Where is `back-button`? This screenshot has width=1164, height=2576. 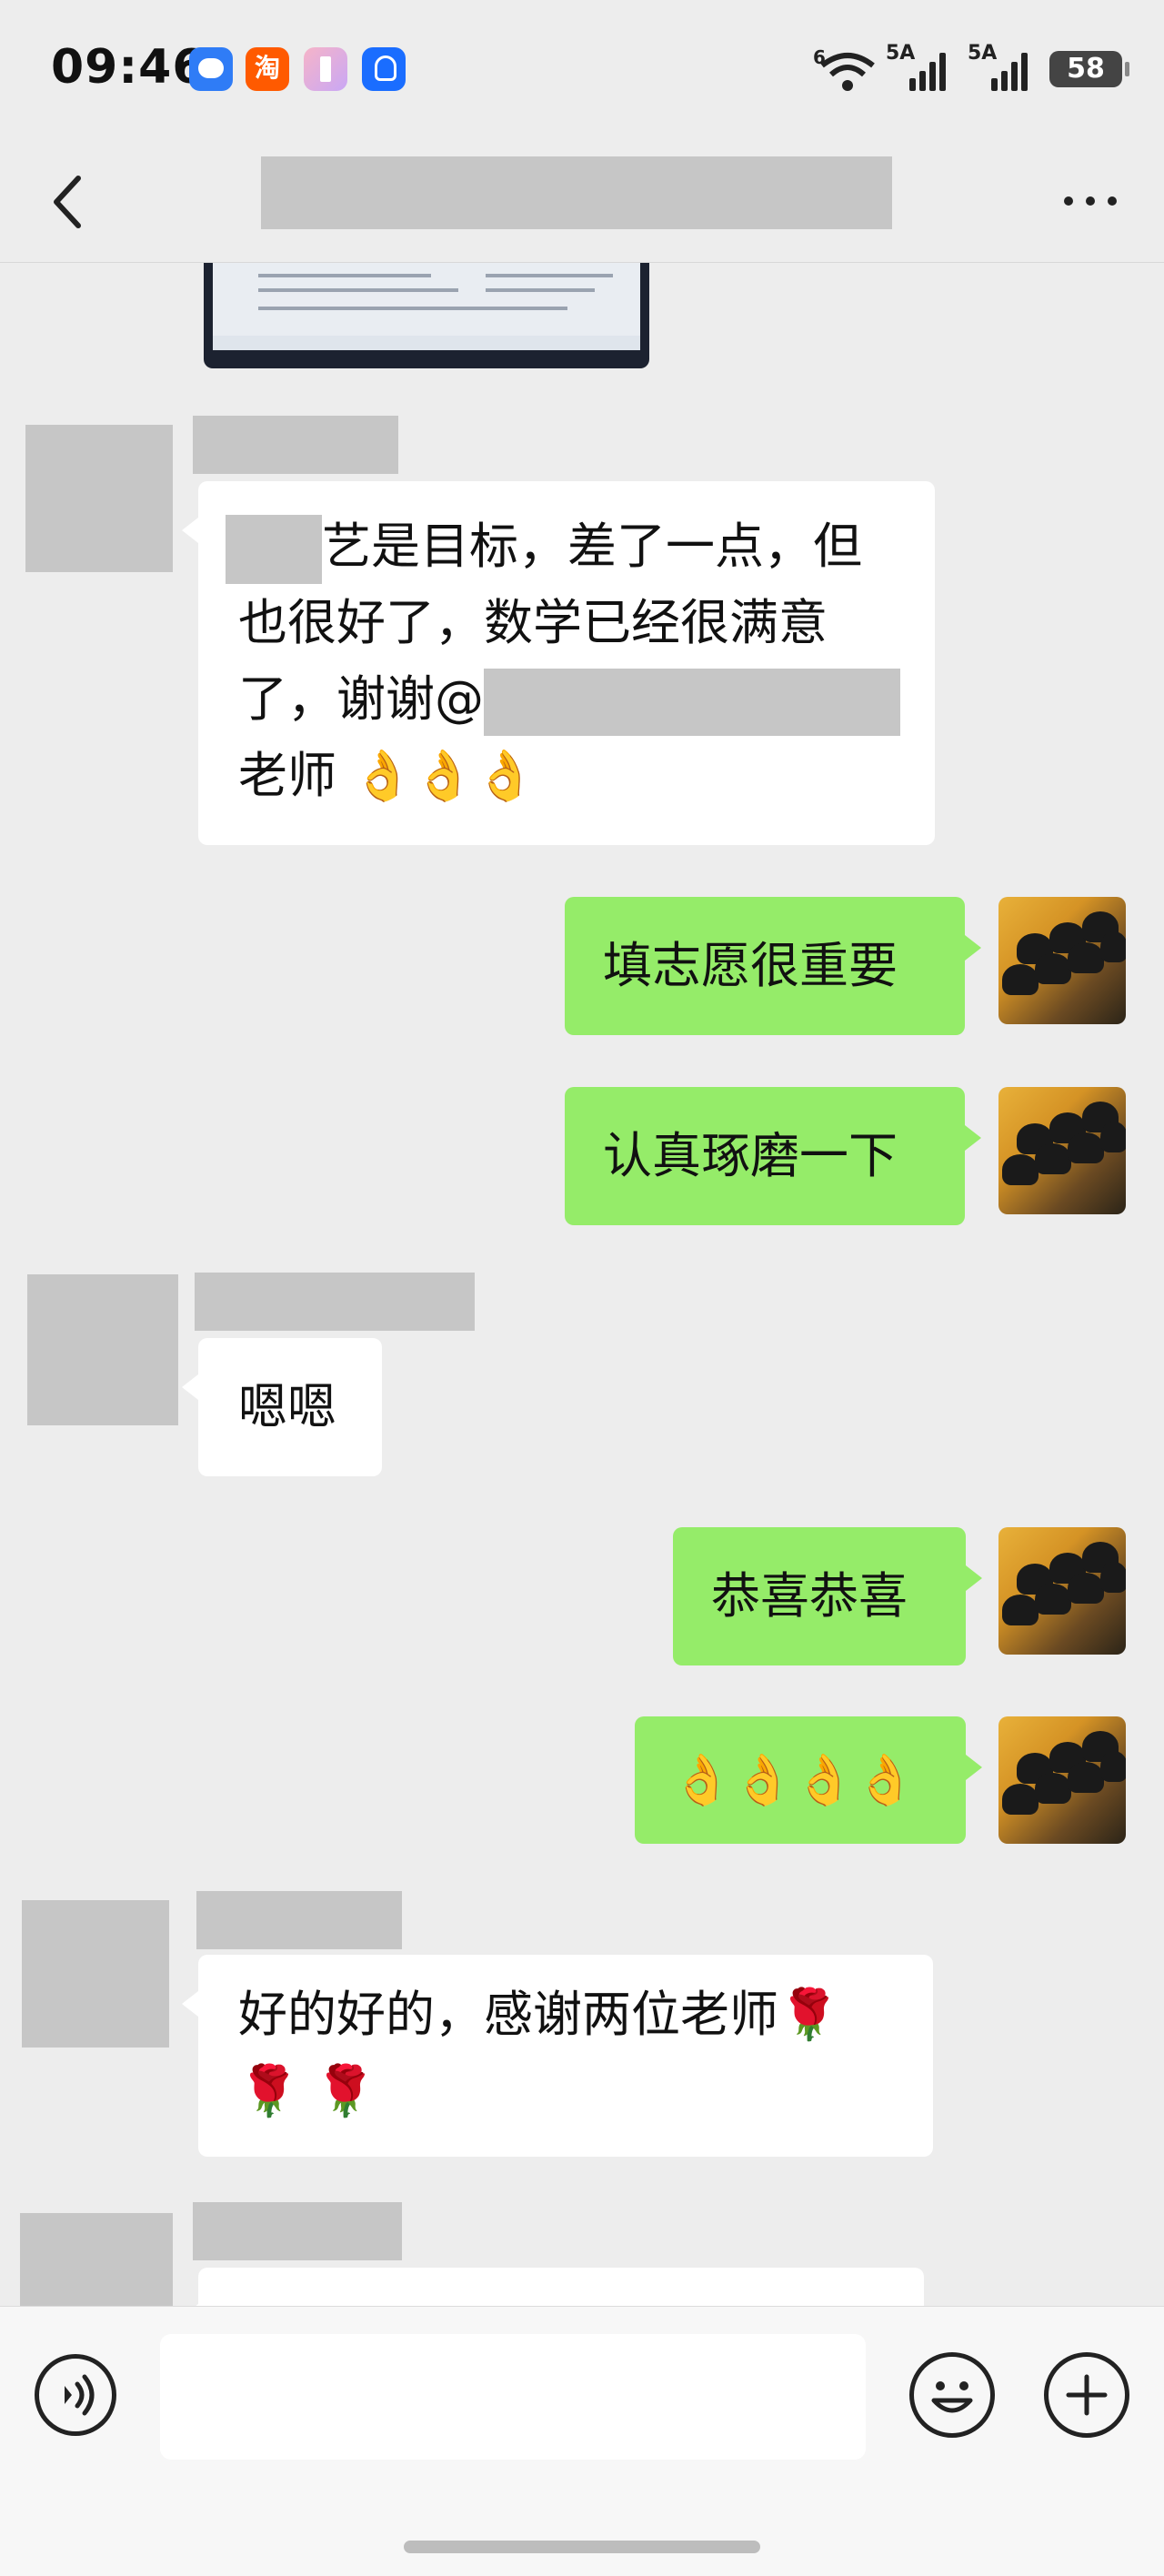 back-button is located at coordinates (72, 202).